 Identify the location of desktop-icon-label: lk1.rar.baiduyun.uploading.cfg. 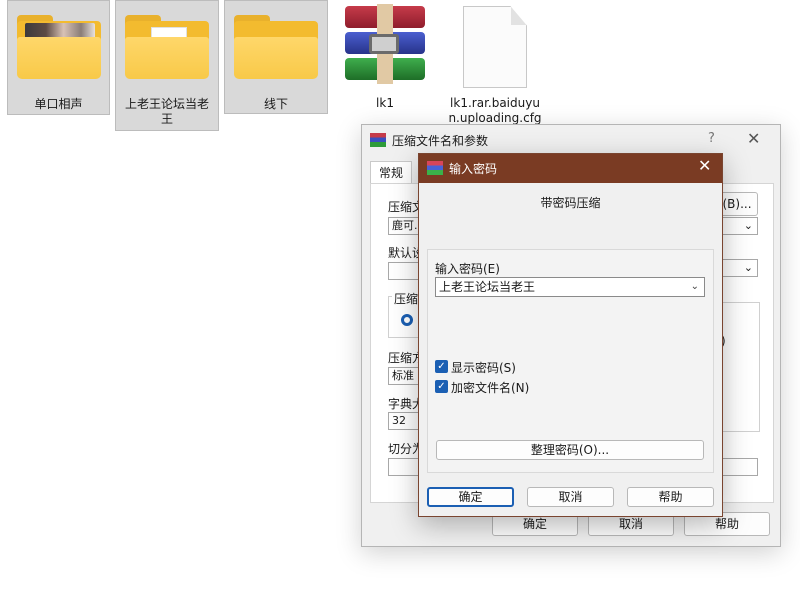
(495, 110).